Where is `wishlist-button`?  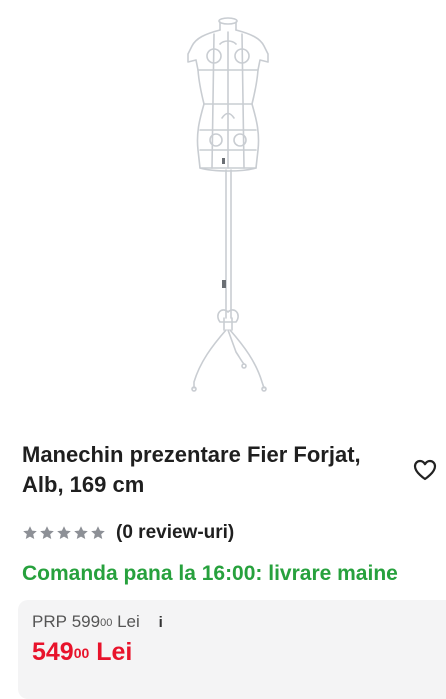
wishlist-button is located at coordinates (425, 470).